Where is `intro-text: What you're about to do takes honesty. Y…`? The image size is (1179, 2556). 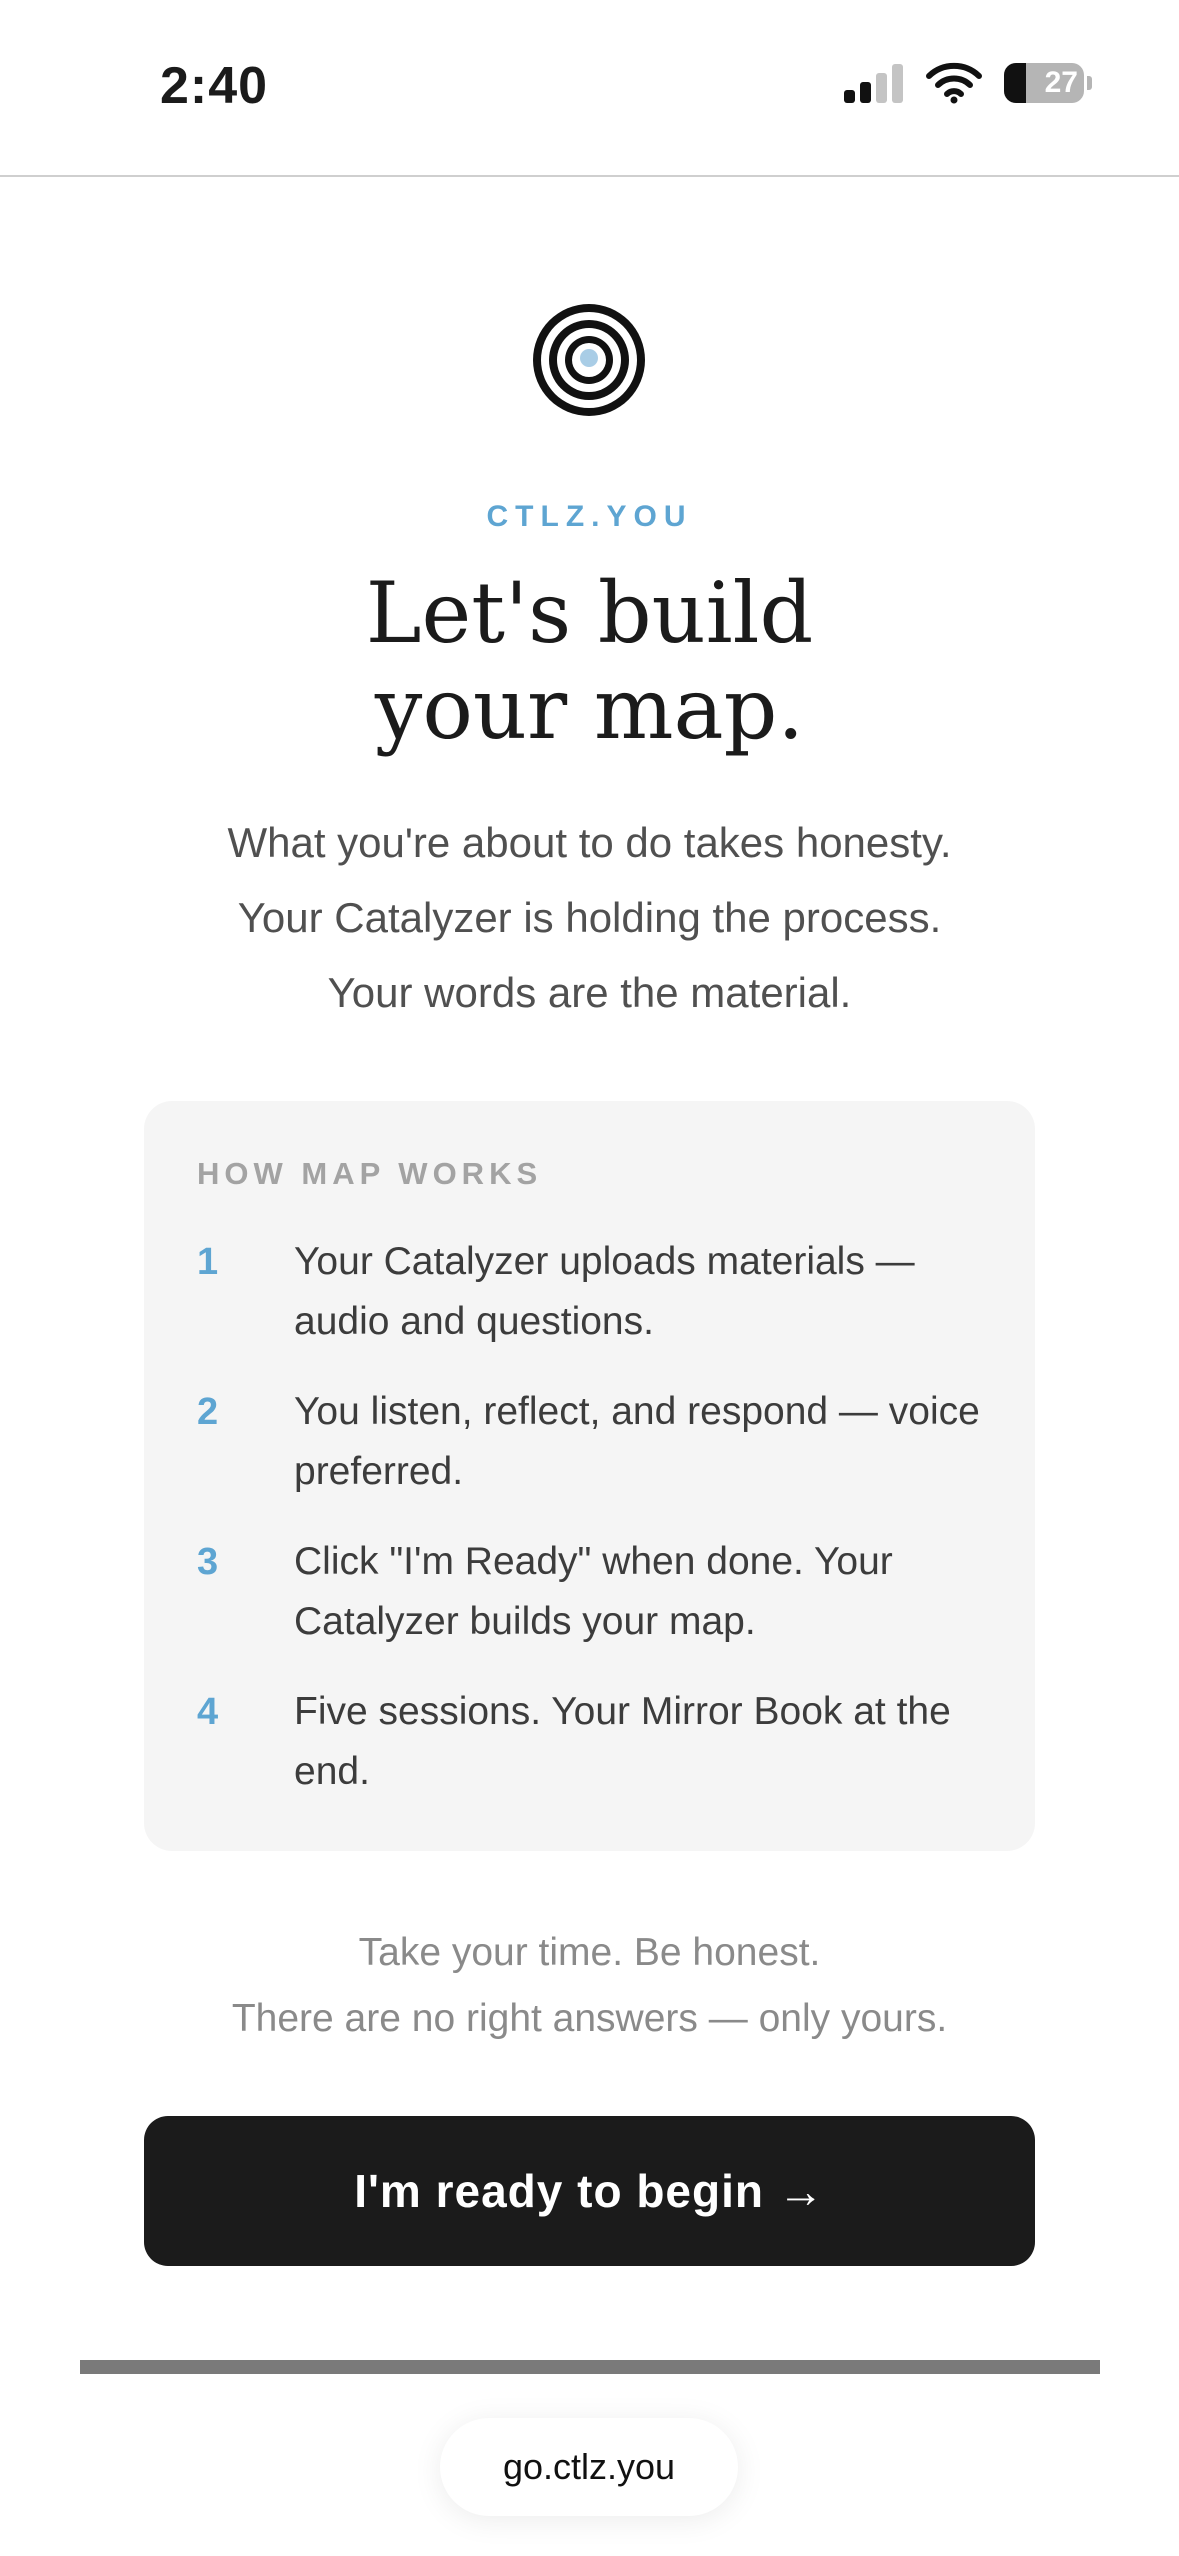
intro-text: What you're about to do takes honesty. Y… is located at coordinates (589, 917).